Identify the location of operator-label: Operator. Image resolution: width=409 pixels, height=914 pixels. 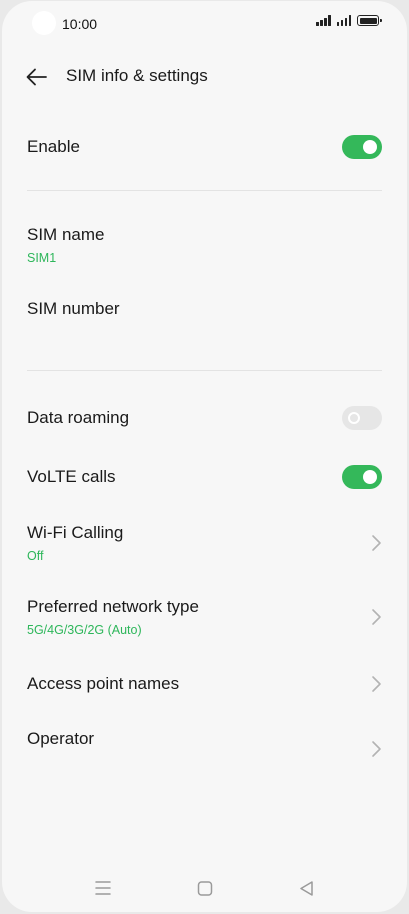
(61, 738).